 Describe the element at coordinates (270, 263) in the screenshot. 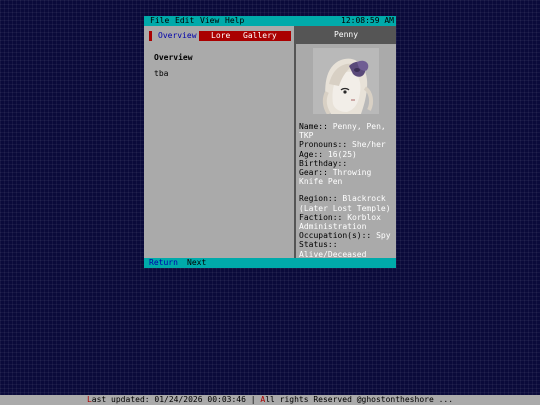

I see `navigation-bar: Return Next` at that location.